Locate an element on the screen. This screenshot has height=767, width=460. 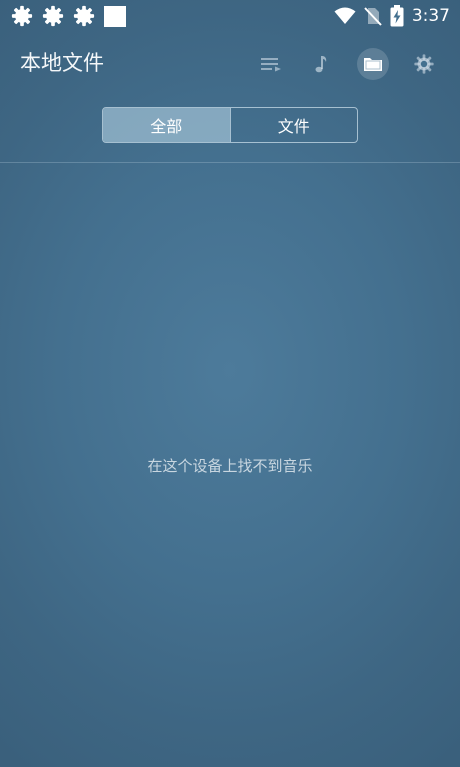
music-note-icon is located at coordinates (321, 64).